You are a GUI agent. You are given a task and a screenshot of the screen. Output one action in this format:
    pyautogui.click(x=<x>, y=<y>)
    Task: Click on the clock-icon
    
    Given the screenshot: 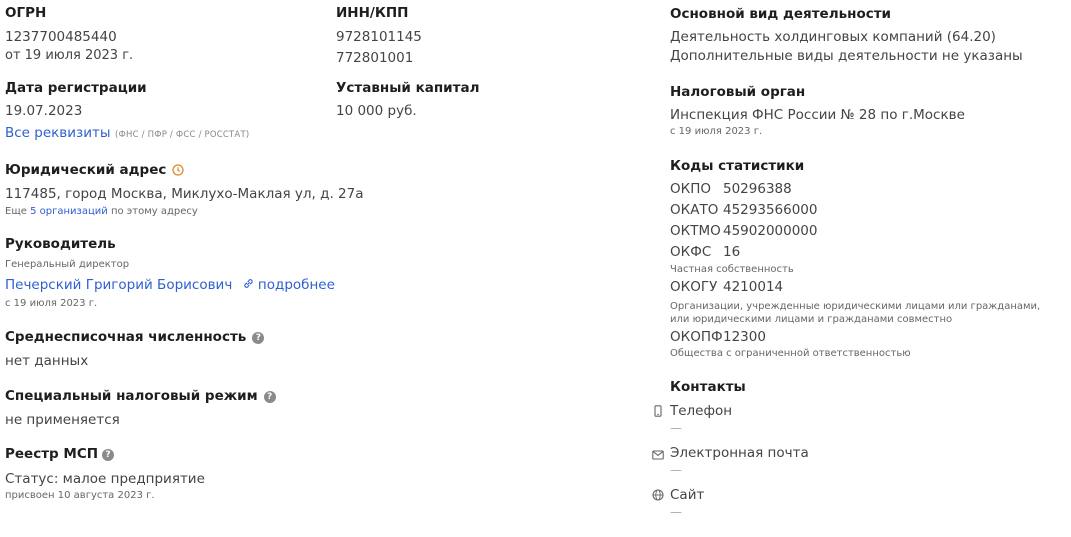 What is the action you would take?
    pyautogui.click(x=178, y=172)
    